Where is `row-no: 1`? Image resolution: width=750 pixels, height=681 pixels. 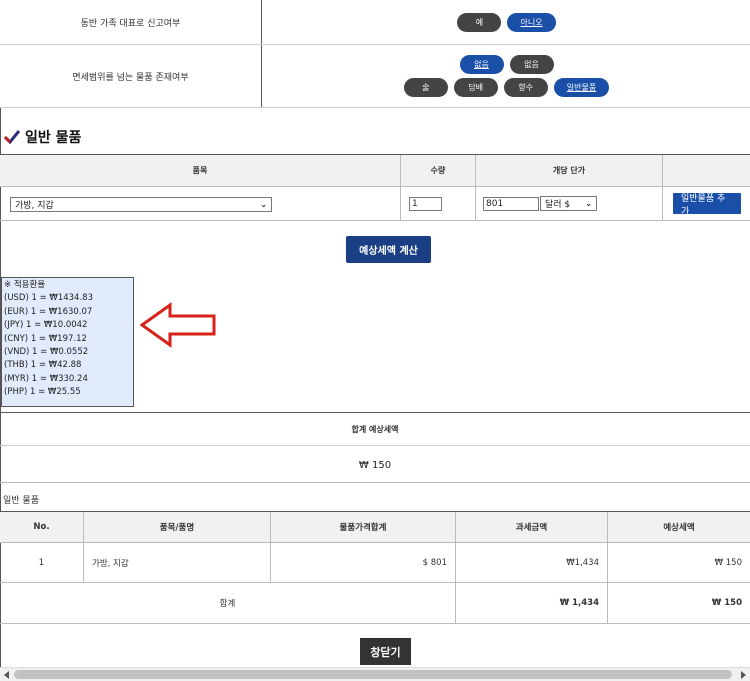
row-no: 1 is located at coordinates (41, 562).